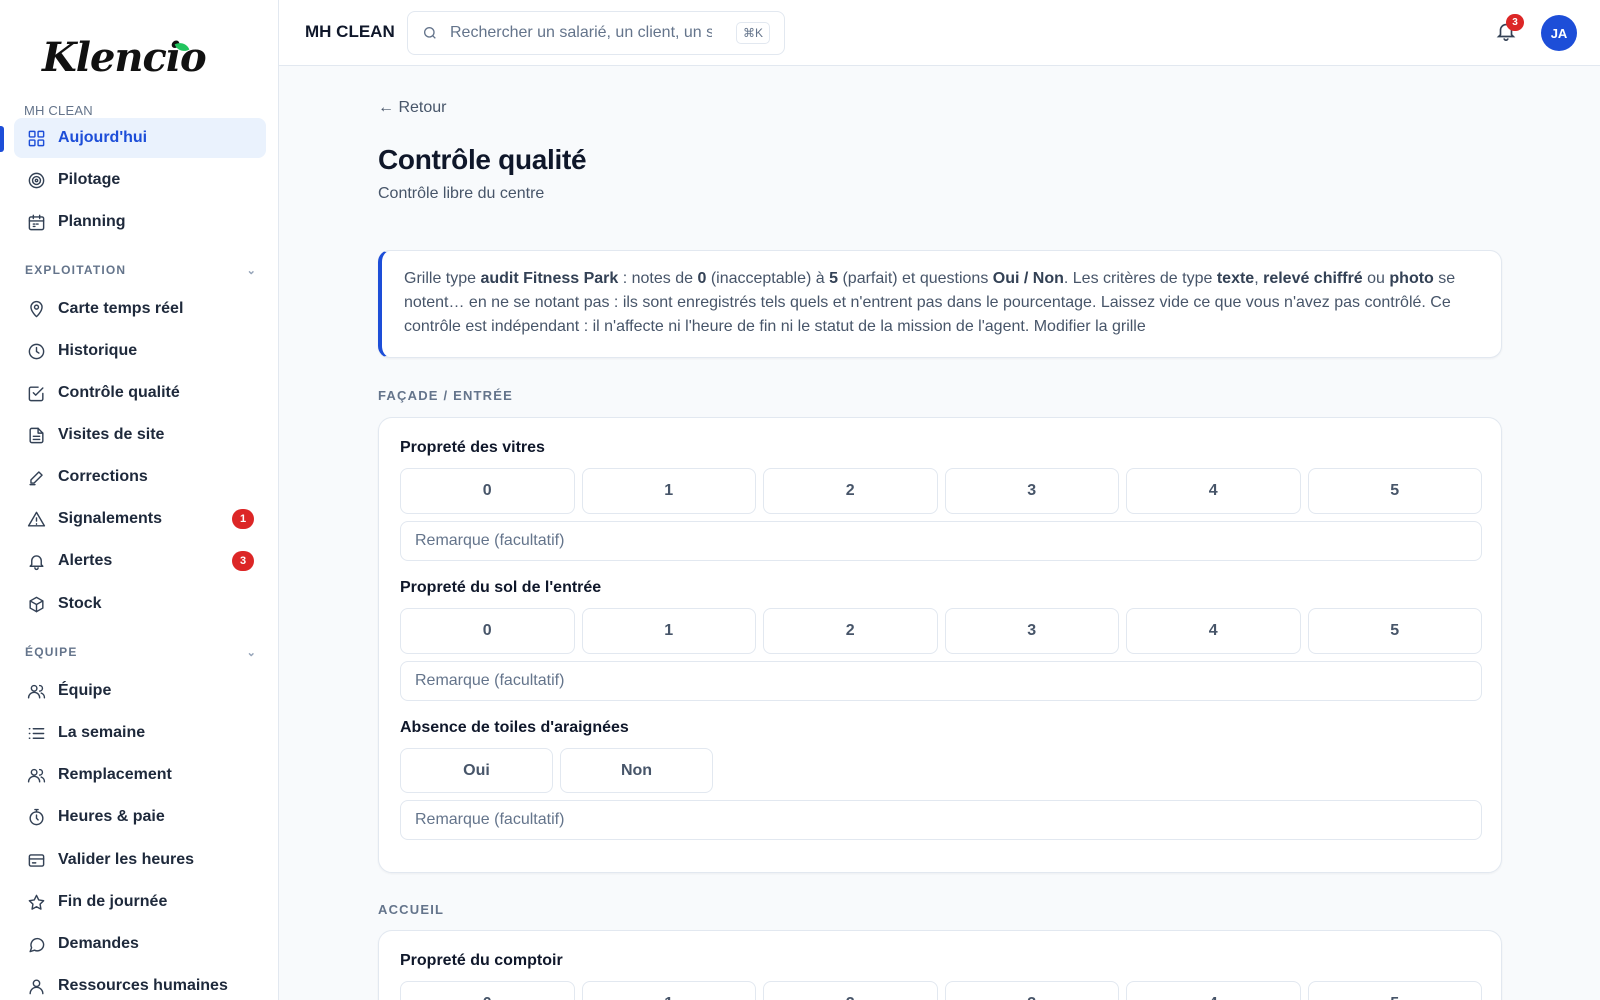  What do you see at coordinates (36, 351) in the screenshot?
I see `clock-icon` at bounding box center [36, 351].